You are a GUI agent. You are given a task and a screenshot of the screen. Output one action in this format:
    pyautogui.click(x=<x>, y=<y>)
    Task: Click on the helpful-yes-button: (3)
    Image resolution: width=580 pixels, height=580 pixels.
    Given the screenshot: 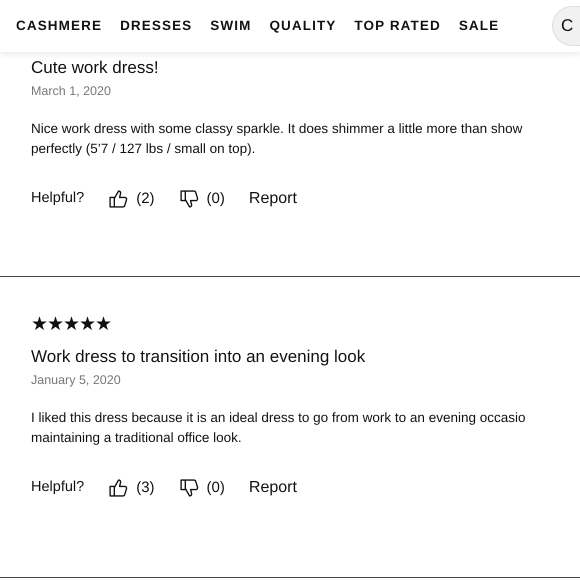 What is the action you would take?
    pyautogui.click(x=131, y=487)
    